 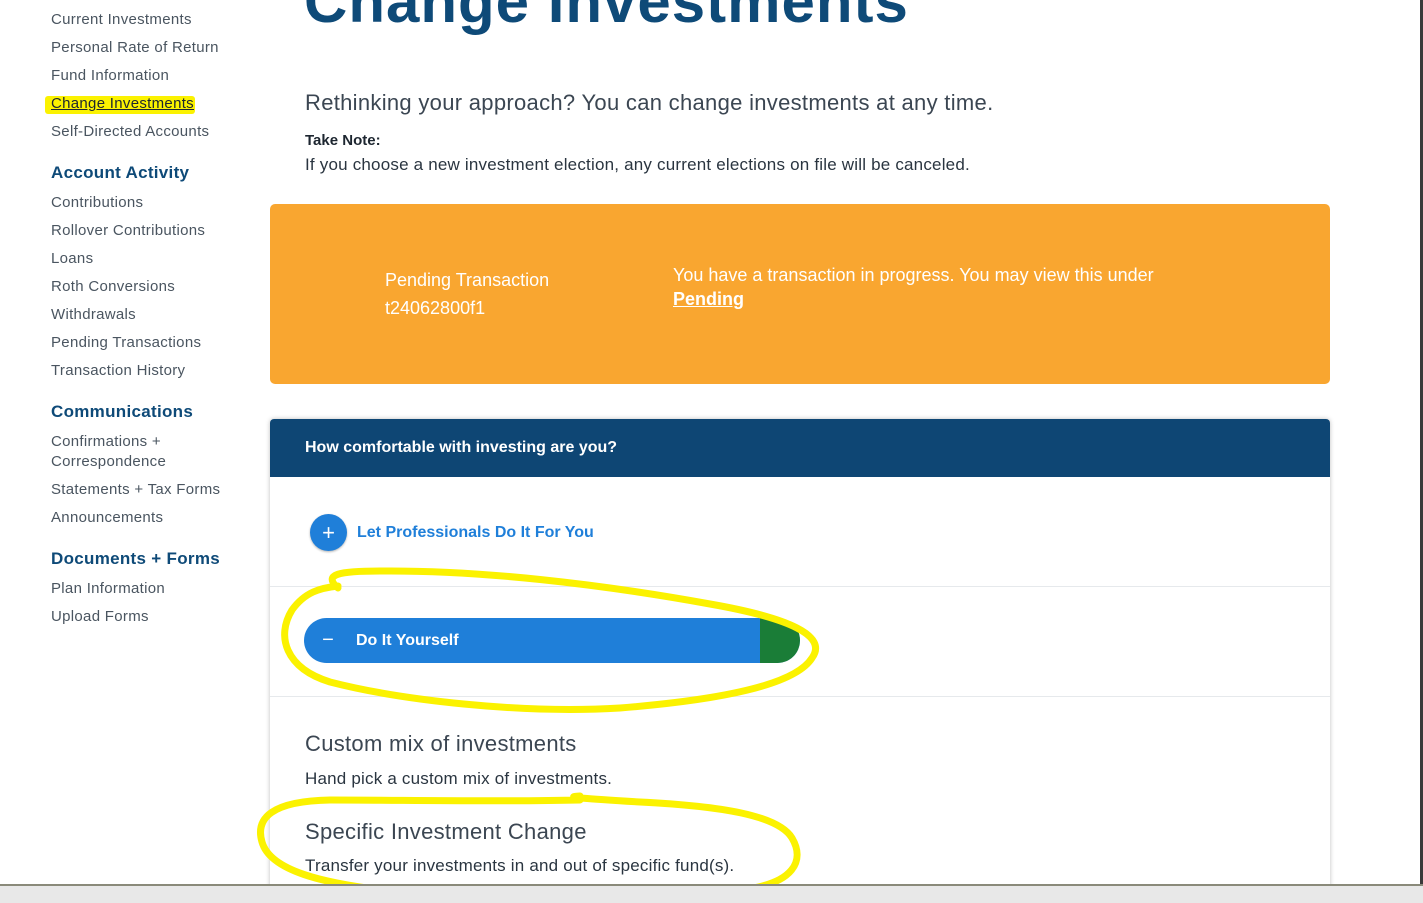 What do you see at coordinates (151, 490) in the screenshot?
I see `nav-statements-tax-forms: Statements + Tax Forms` at bounding box center [151, 490].